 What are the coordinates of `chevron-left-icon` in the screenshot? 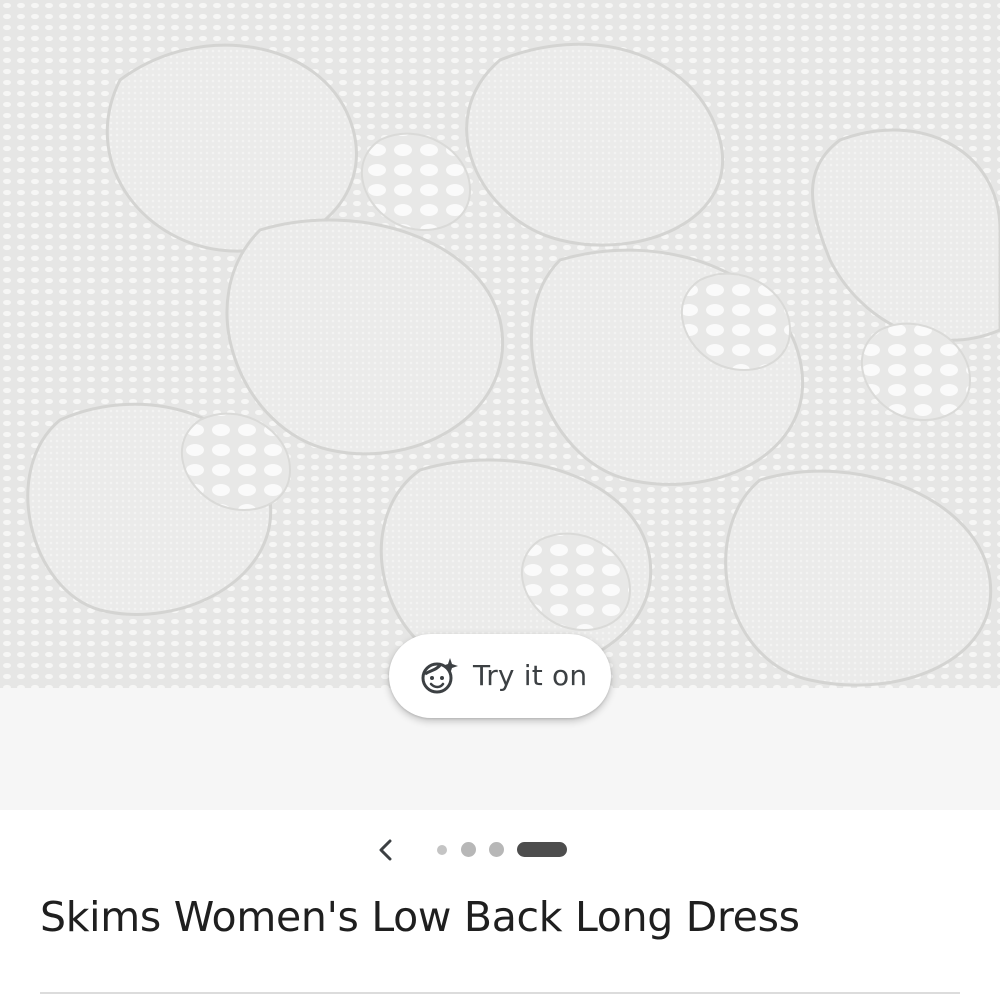 It's located at (386, 850).